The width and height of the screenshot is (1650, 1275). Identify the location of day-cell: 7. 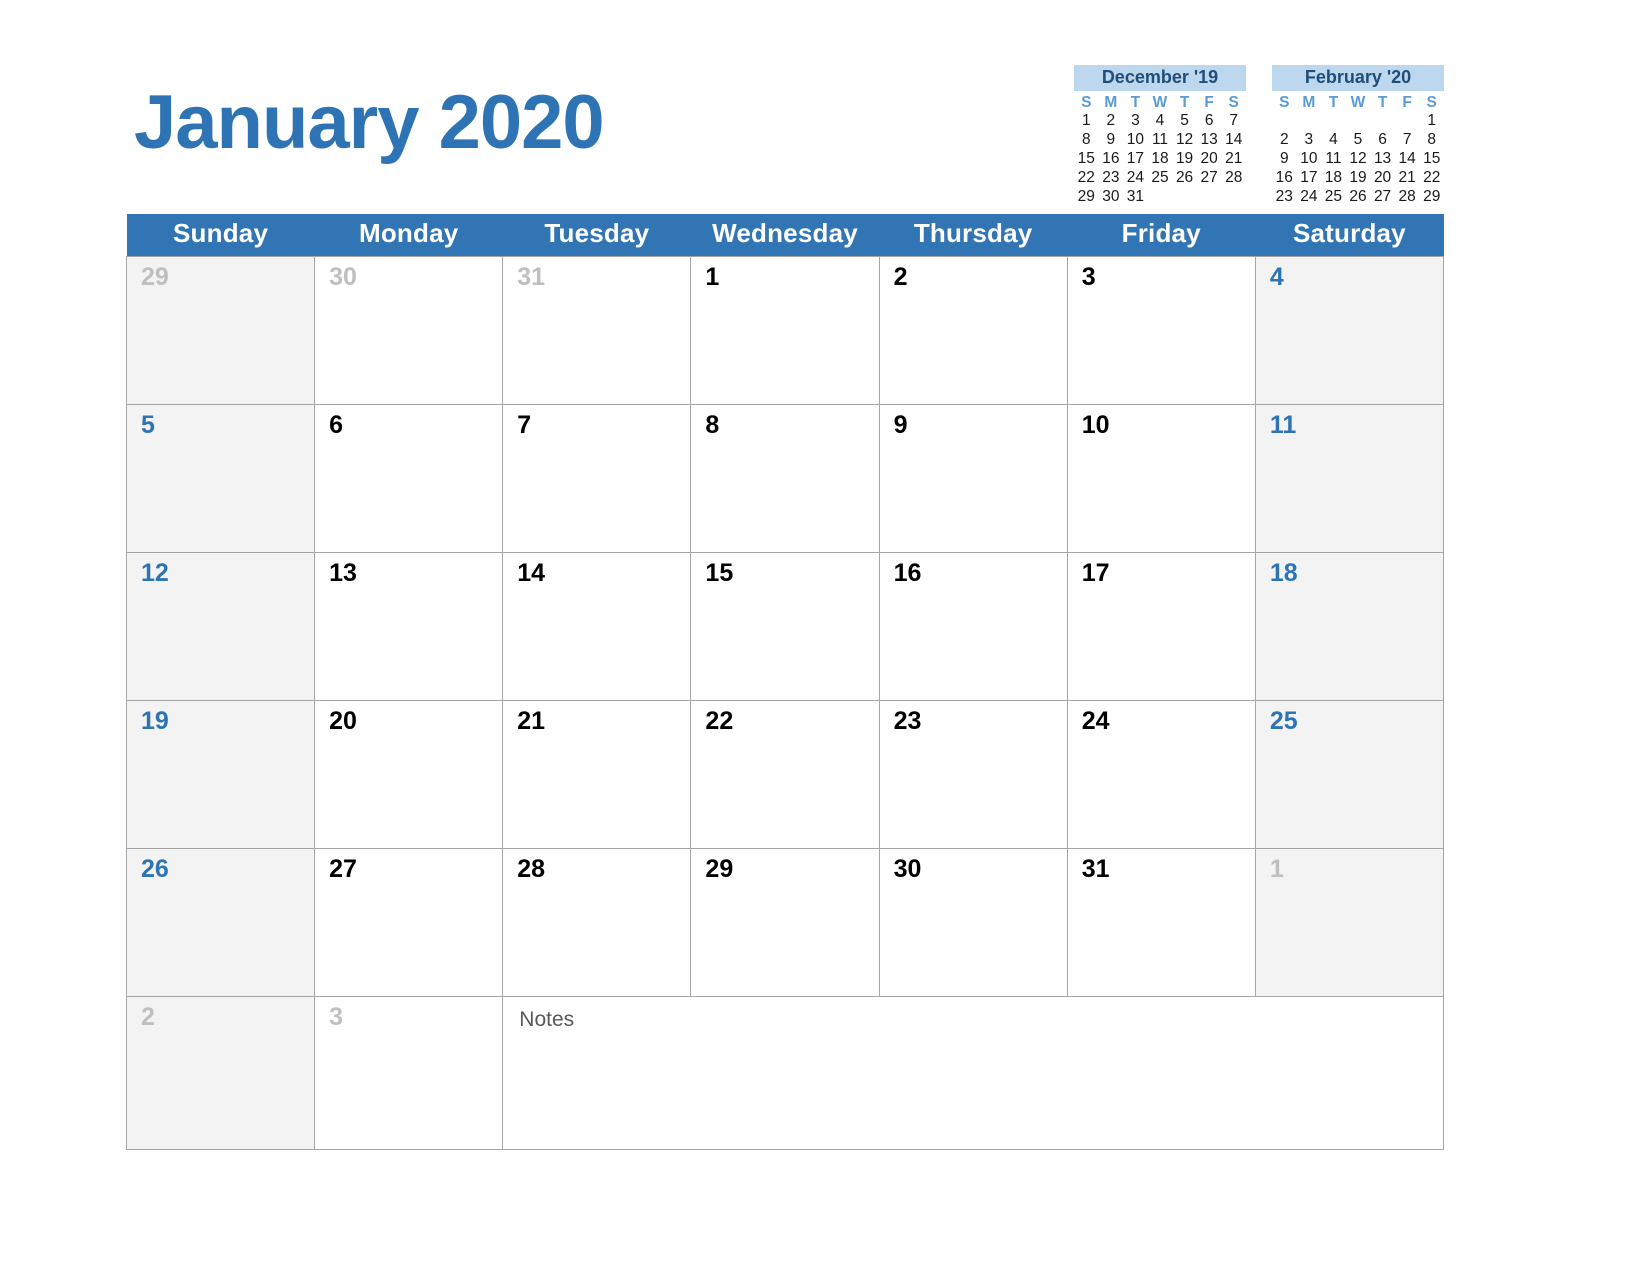
(597, 478).